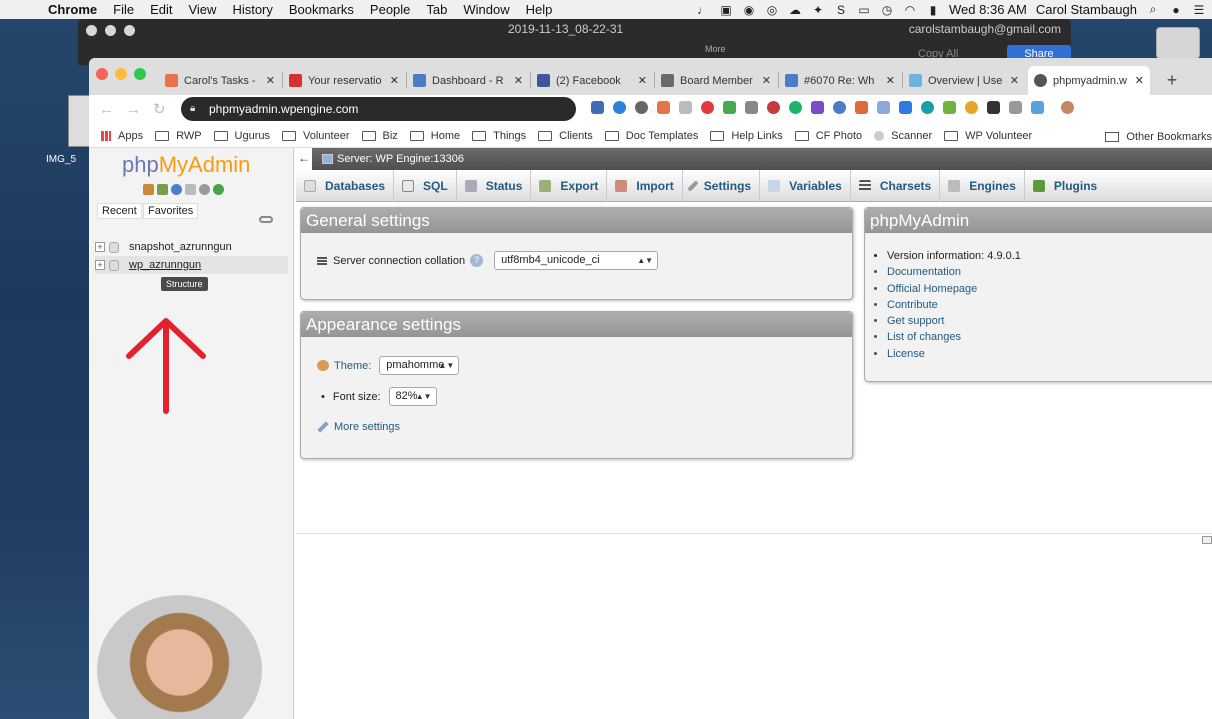 Image resolution: width=1212 pixels, height=719 pixels. Describe the element at coordinates (569, 185) in the screenshot. I see `menu-export: Export` at that location.